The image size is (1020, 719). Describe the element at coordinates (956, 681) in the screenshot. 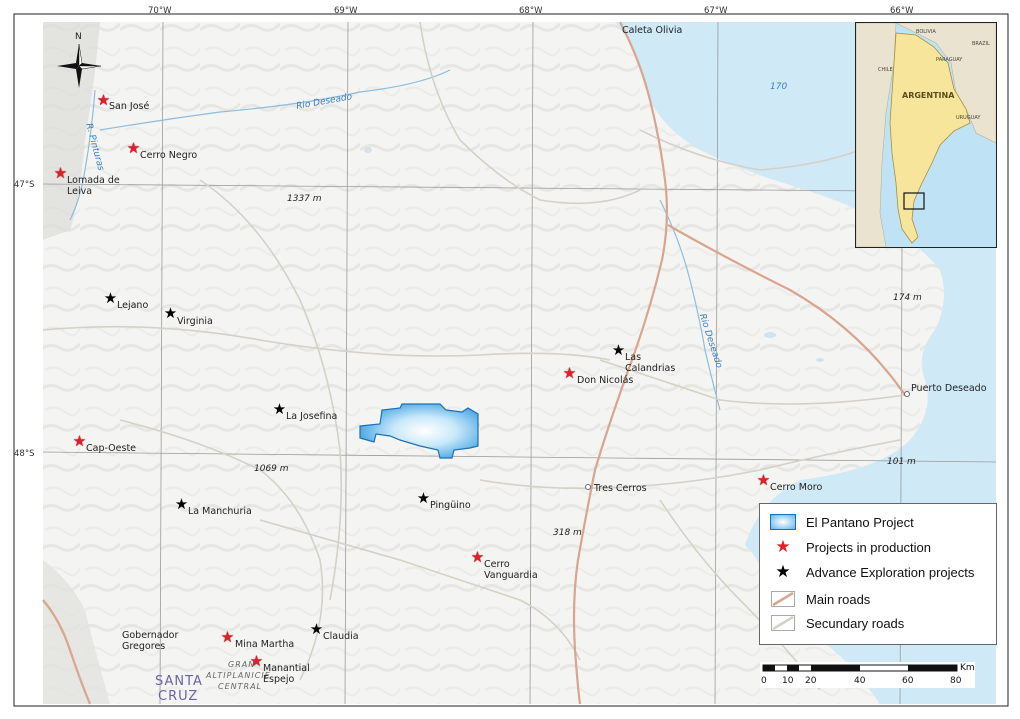

I see `scale-tick-label: 80` at that location.